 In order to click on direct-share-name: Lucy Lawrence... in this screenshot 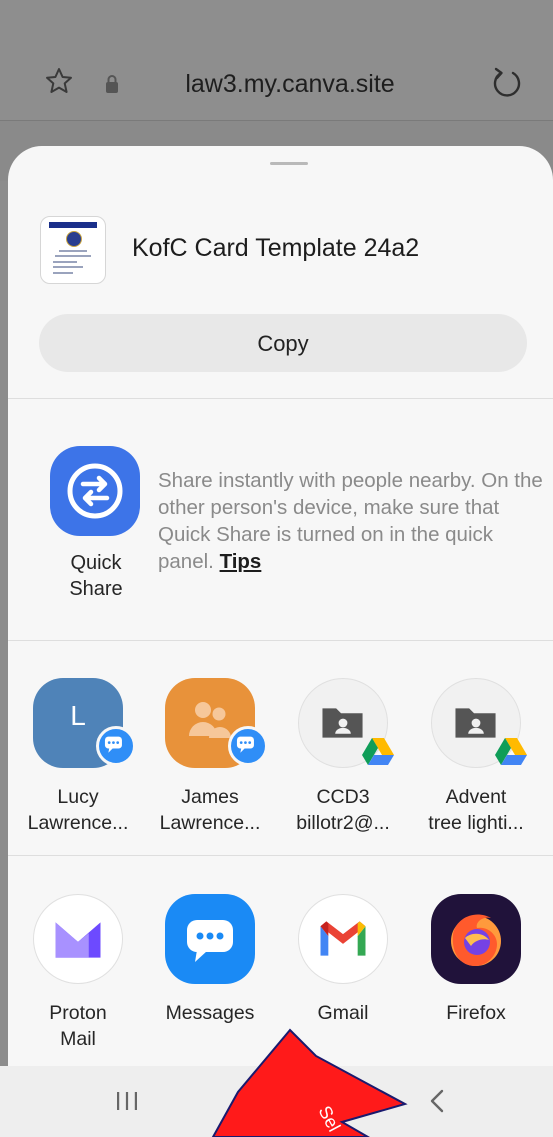, I will do `click(78, 810)`.